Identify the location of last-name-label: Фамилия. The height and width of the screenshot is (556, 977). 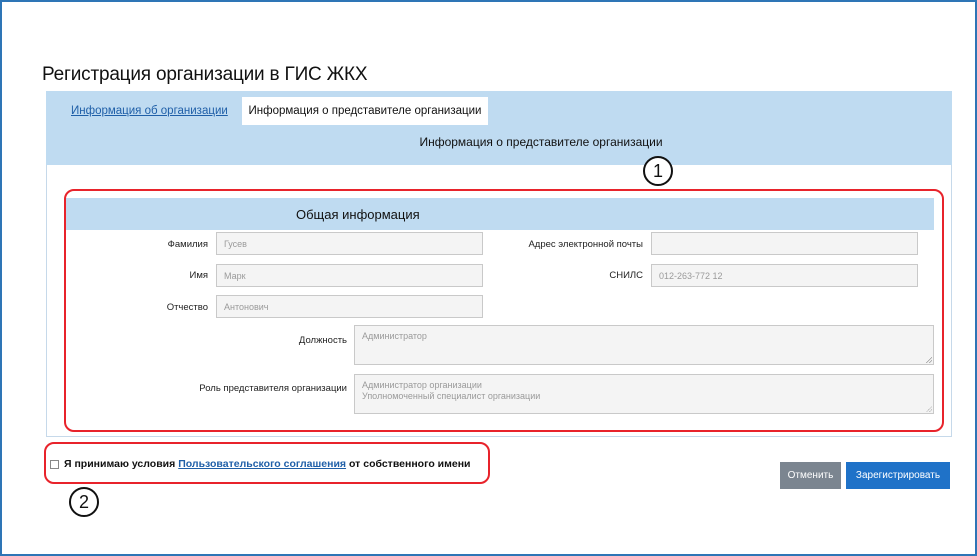
(187, 244).